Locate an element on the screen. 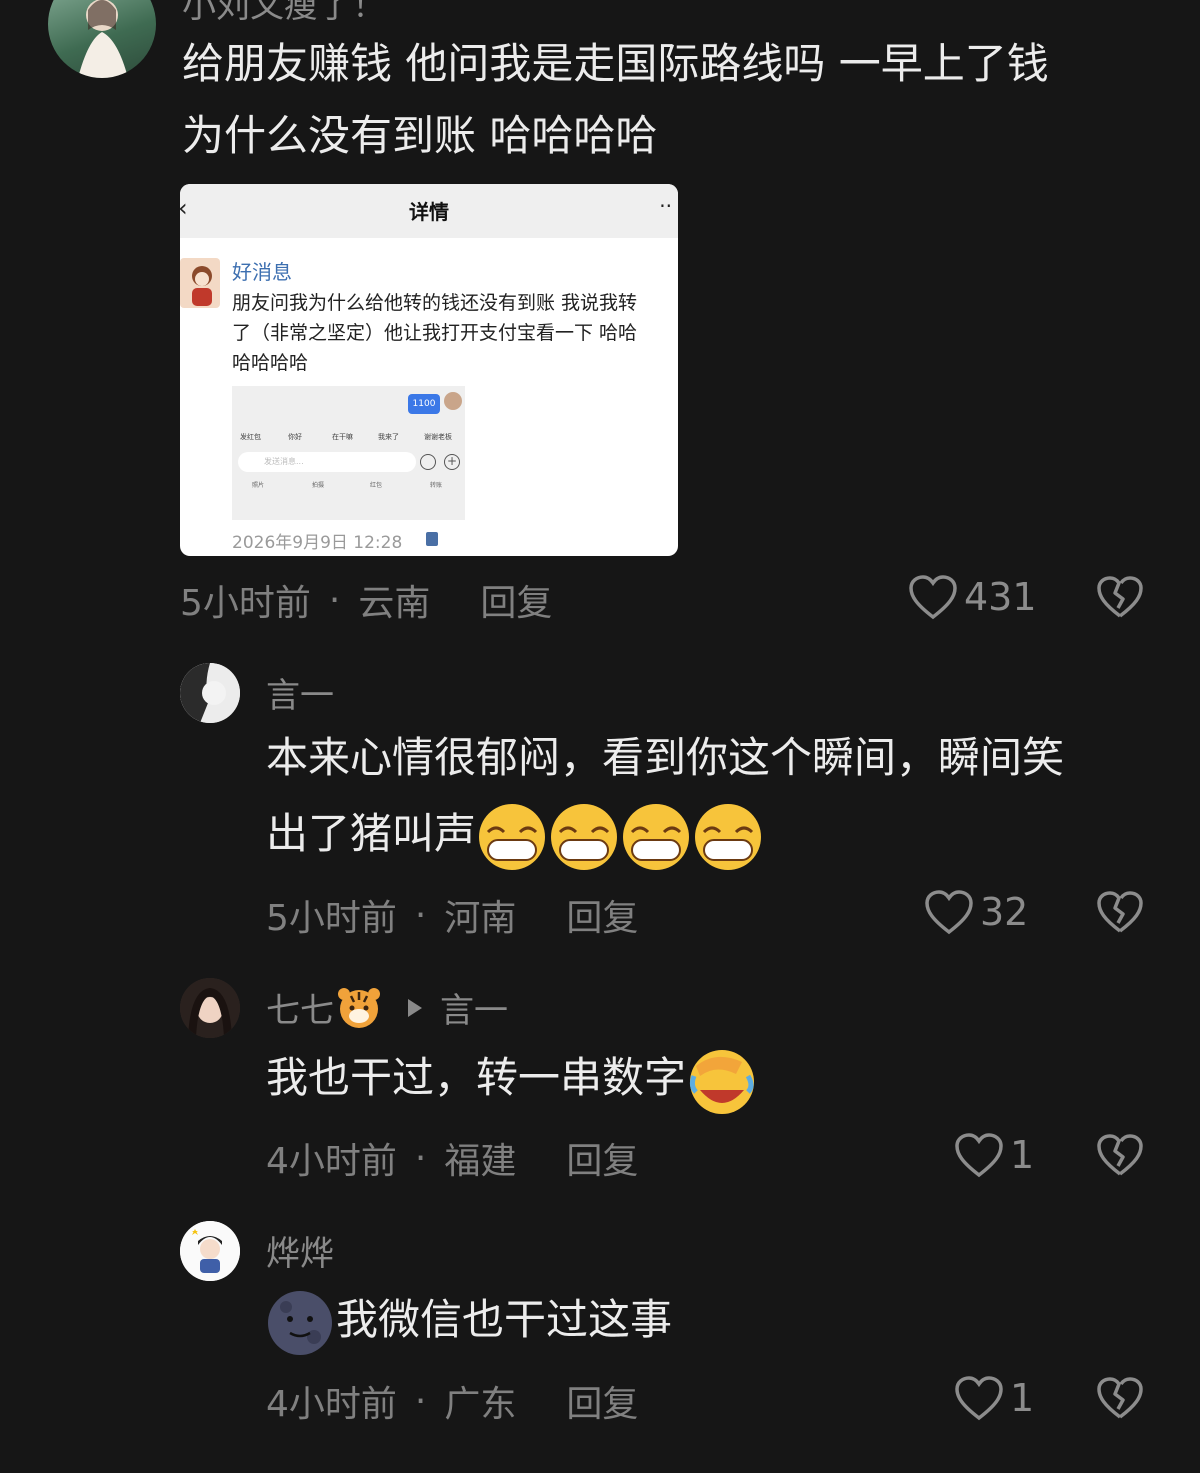 Image resolution: width=1200 pixels, height=1473 pixels. card-avatar is located at coordinates (200, 283).